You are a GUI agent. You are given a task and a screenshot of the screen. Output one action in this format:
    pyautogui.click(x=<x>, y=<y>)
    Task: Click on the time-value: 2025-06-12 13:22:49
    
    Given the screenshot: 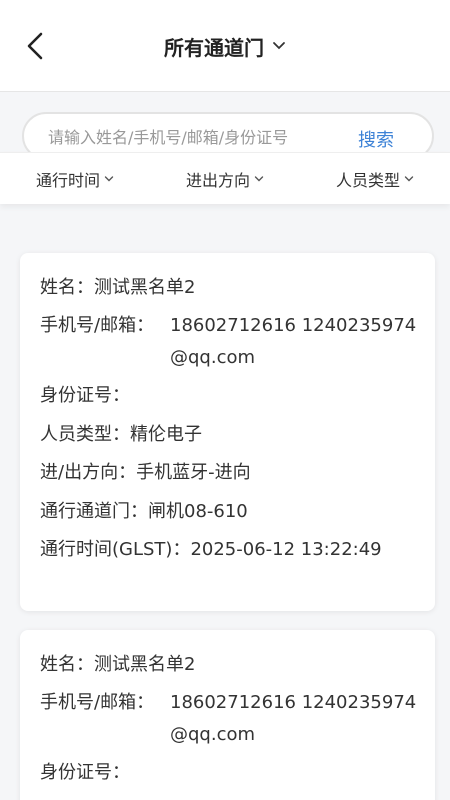 What is the action you would take?
    pyautogui.click(x=286, y=549)
    